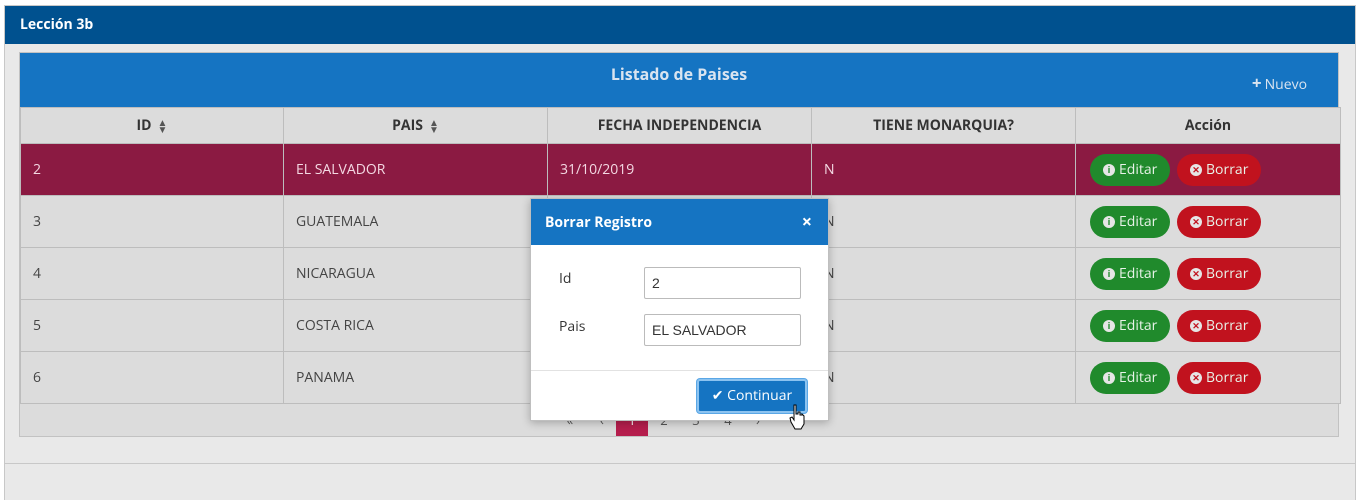 This screenshot has height=503, width=1359. What do you see at coordinates (1208, 125) in the screenshot?
I see `column-header-accion: Acción` at bounding box center [1208, 125].